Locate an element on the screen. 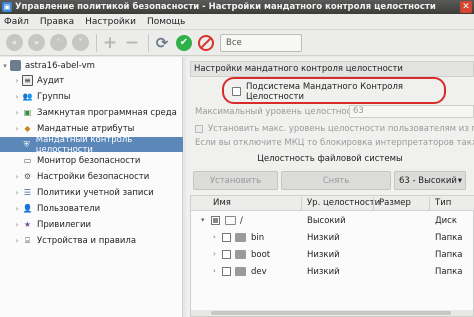 Image resolution: width=474 pixels, height=317 pixels. tree-item-closed-env: › ▣ Замкнутая программная среда is located at coordinates (91, 112).